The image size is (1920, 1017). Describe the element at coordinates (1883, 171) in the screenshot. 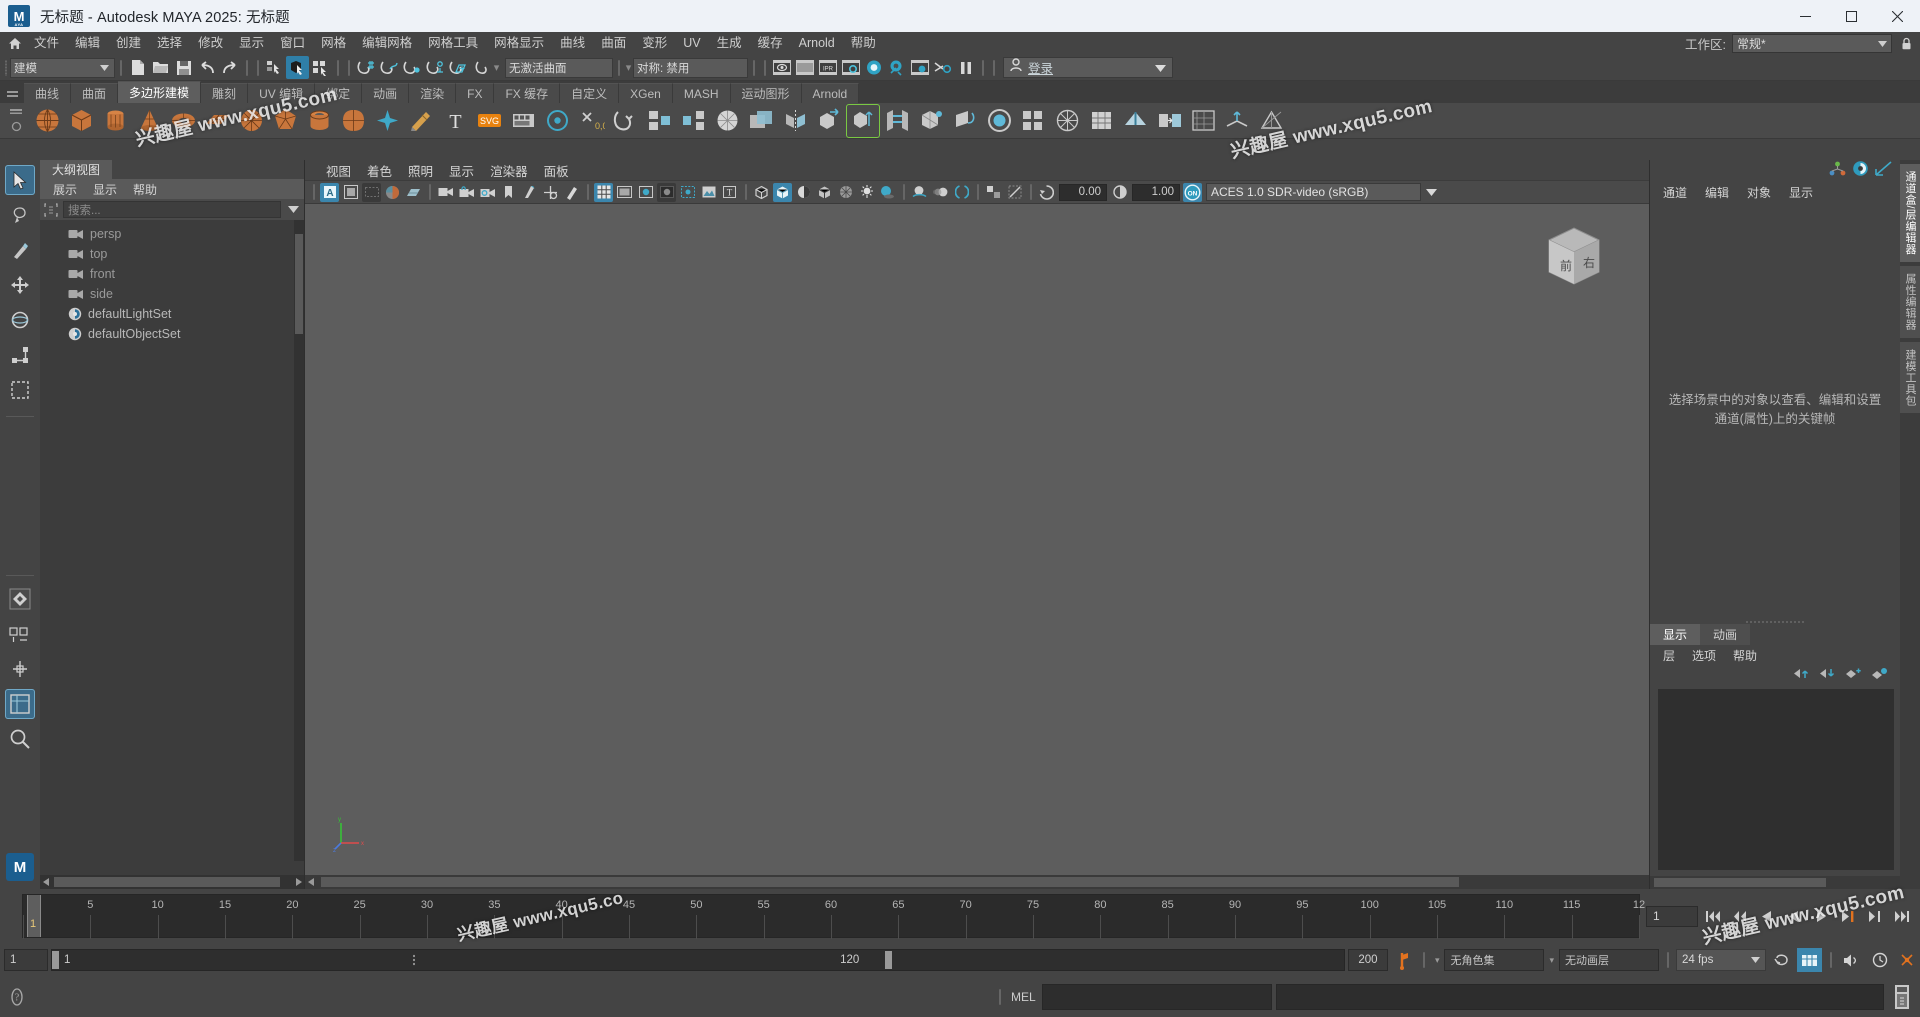

I see `modeling-toolkit-icon` at that location.